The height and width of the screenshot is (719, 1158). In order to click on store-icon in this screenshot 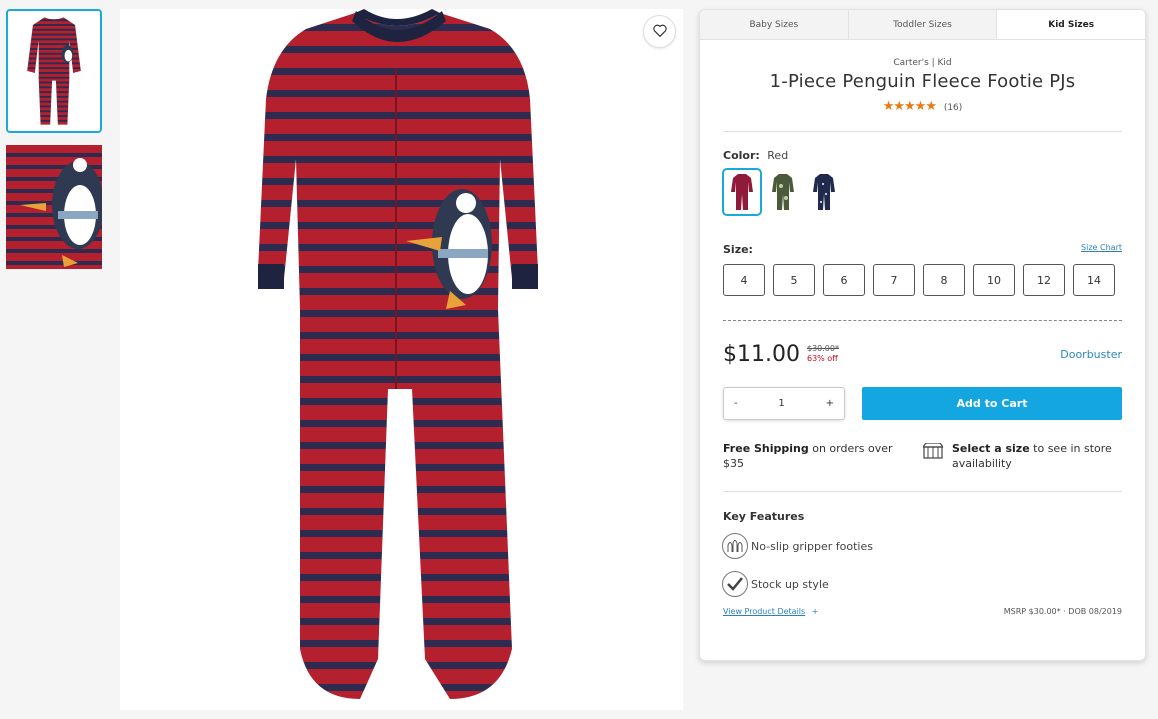, I will do `click(933, 456)`.